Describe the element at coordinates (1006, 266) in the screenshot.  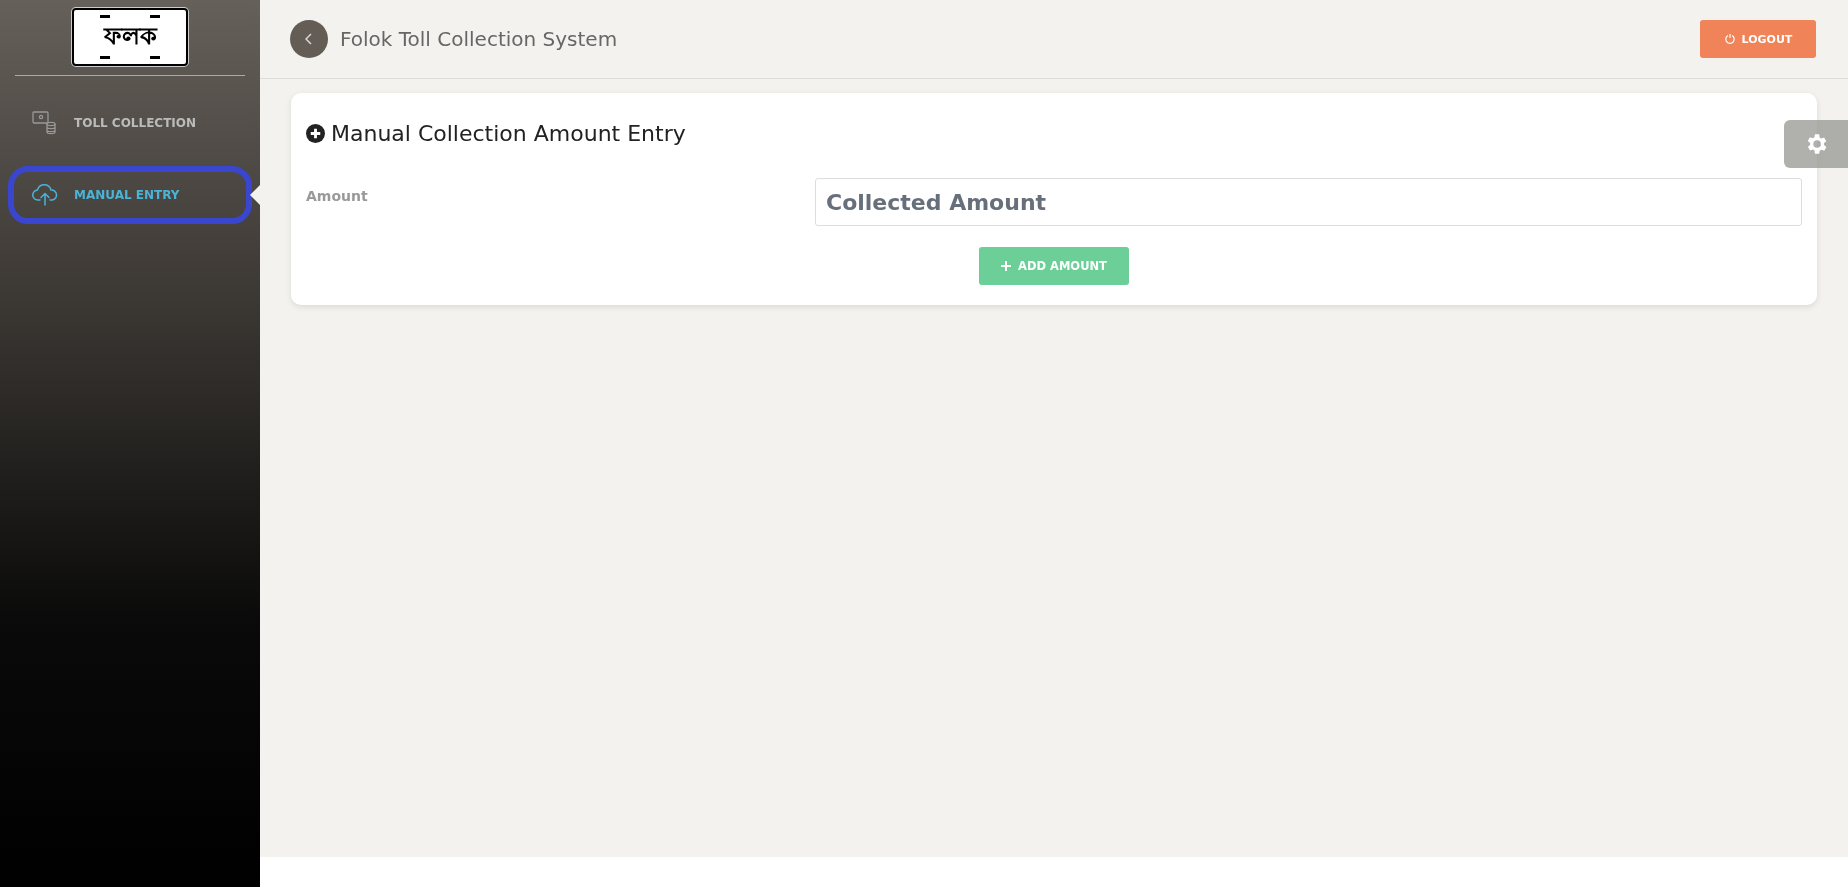
I see `plus-icon` at that location.